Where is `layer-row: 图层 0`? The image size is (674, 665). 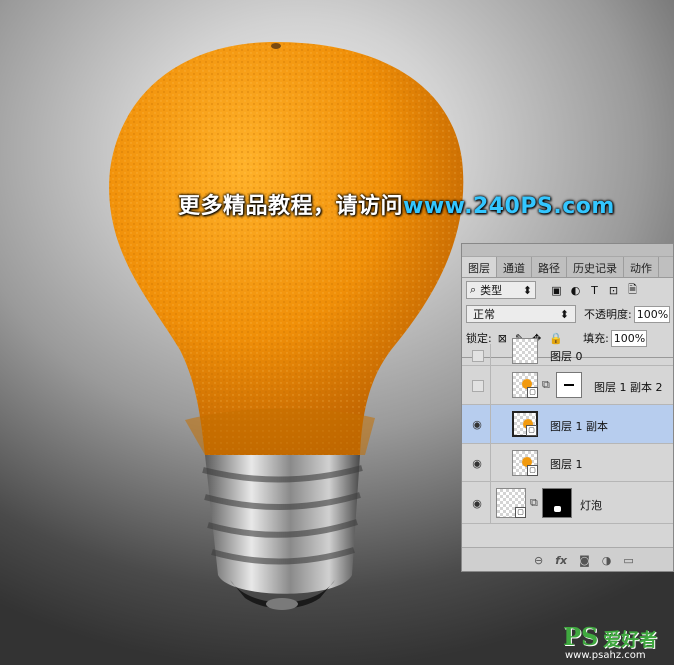 layer-row: 图层 0 is located at coordinates (567, 352).